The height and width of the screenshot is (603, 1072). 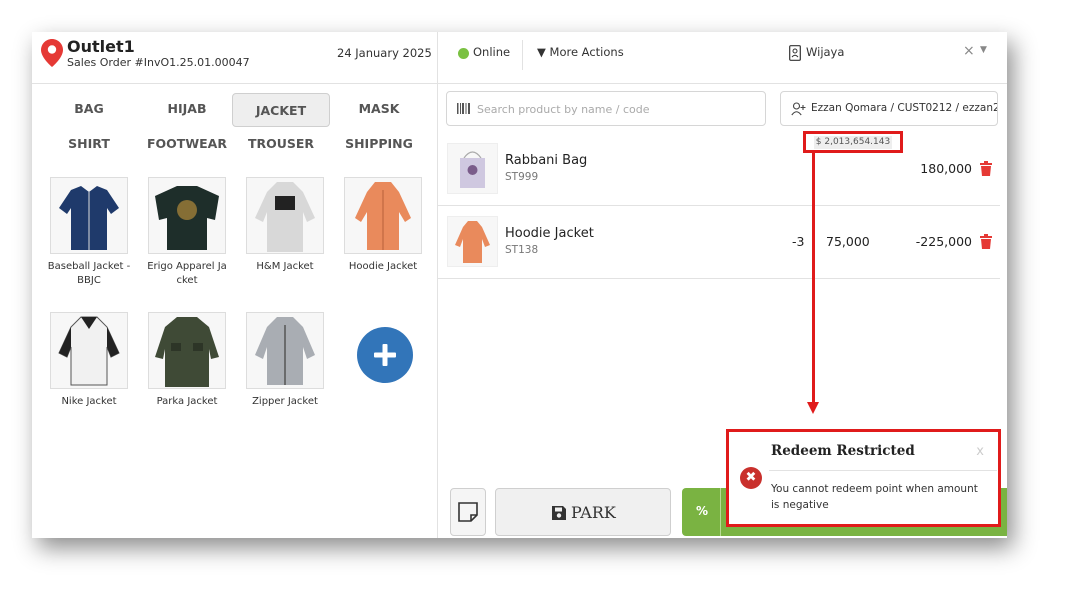 I want to click on cart-item-total: 180,000, so click(x=946, y=168).